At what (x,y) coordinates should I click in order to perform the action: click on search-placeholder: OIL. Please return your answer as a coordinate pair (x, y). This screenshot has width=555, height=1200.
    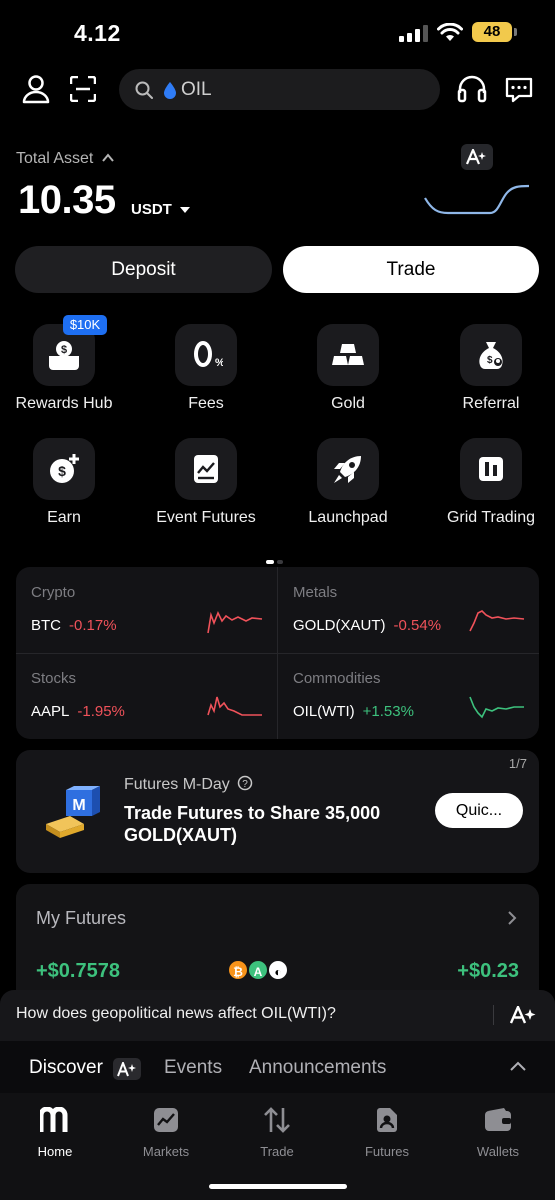
    Looking at the image, I should click on (196, 89).